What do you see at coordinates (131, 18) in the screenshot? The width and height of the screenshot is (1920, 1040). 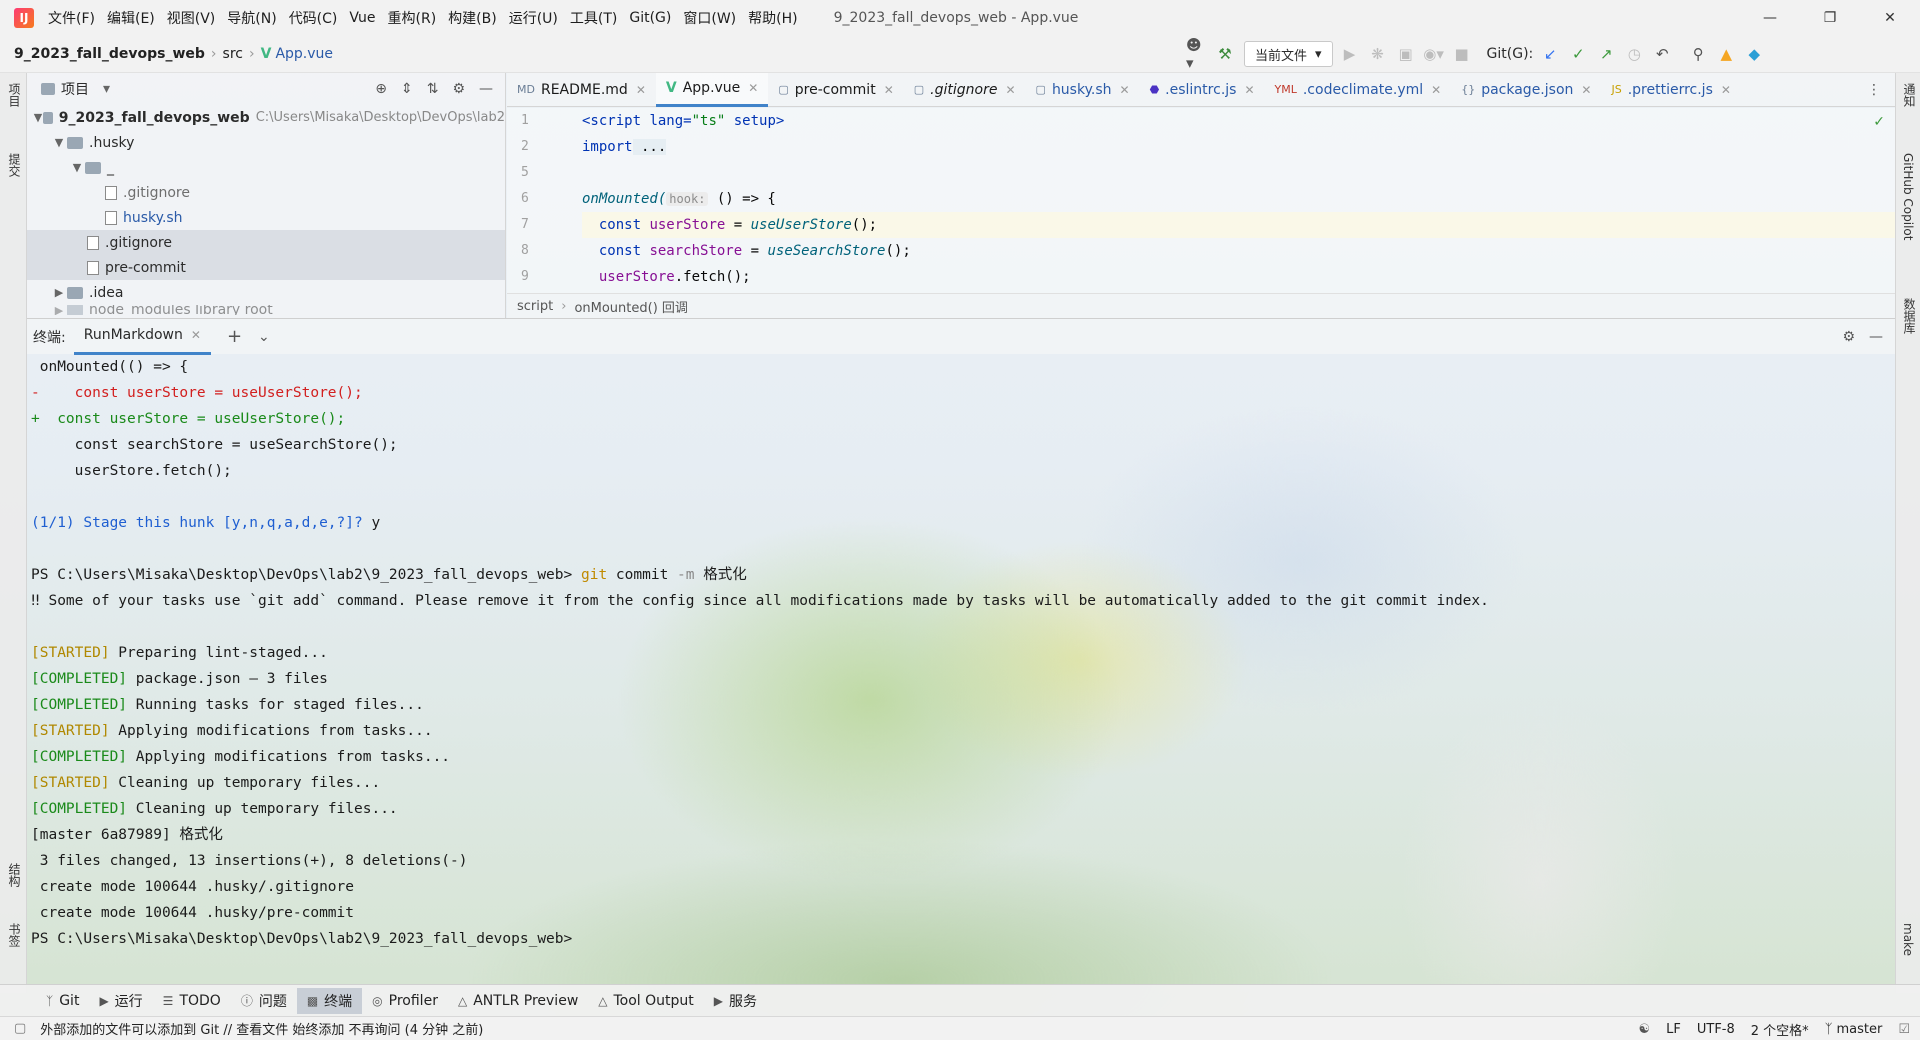 I see `menu-edit: 编辑(E)` at bounding box center [131, 18].